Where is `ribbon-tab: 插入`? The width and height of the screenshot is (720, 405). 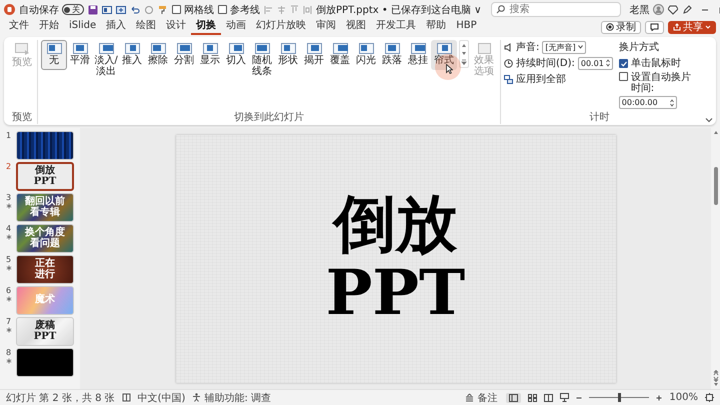 ribbon-tab: 插入 is located at coordinates (116, 27).